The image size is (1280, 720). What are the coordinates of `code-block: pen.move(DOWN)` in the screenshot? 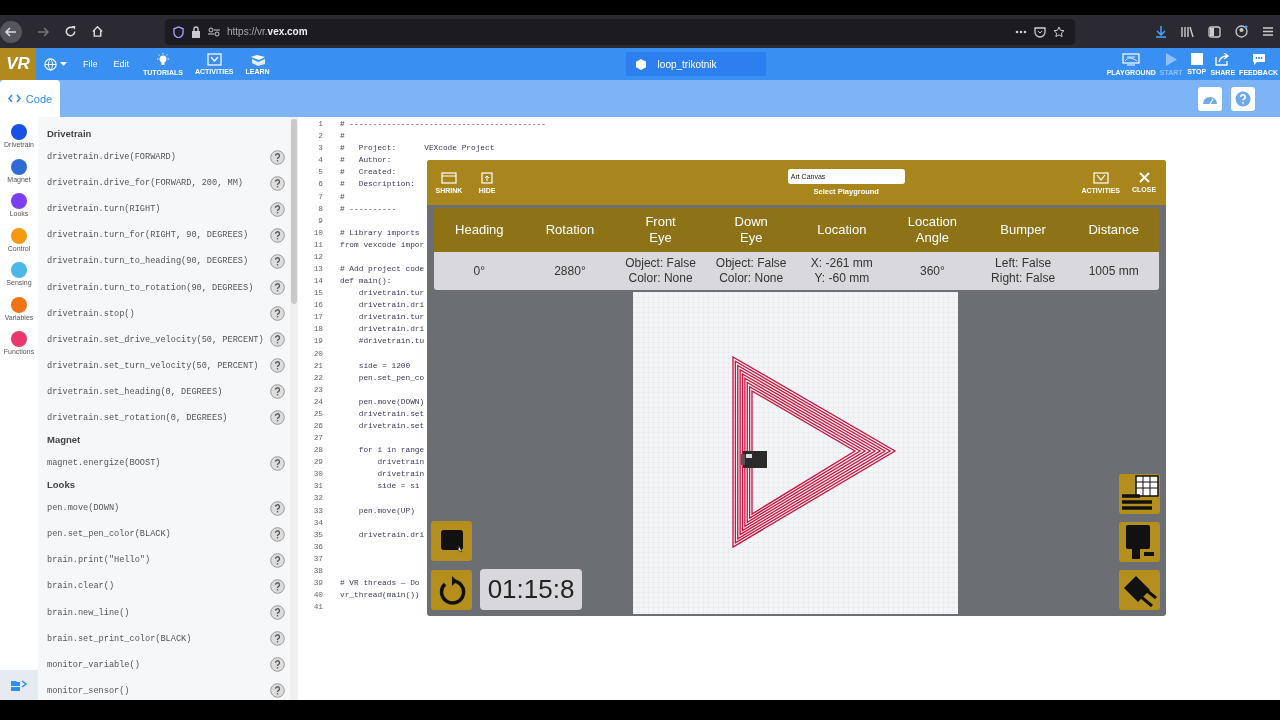 It's located at (83, 508).